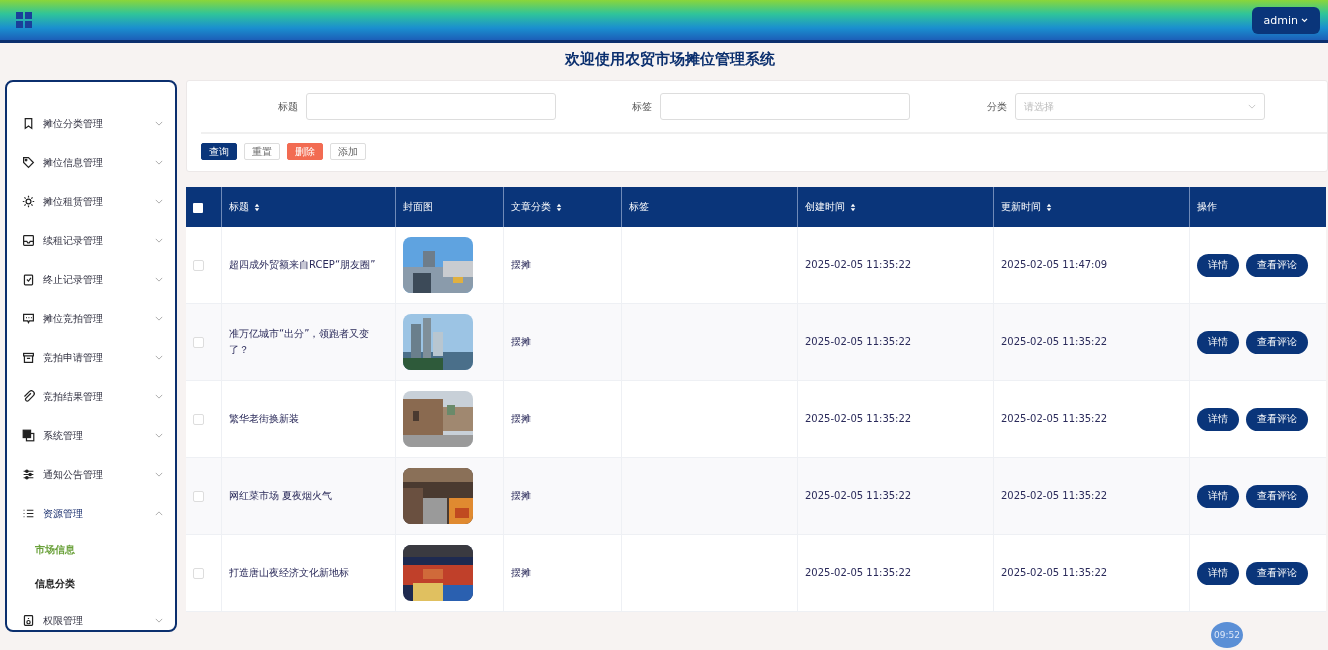  I want to click on squares-icon, so click(28, 435).